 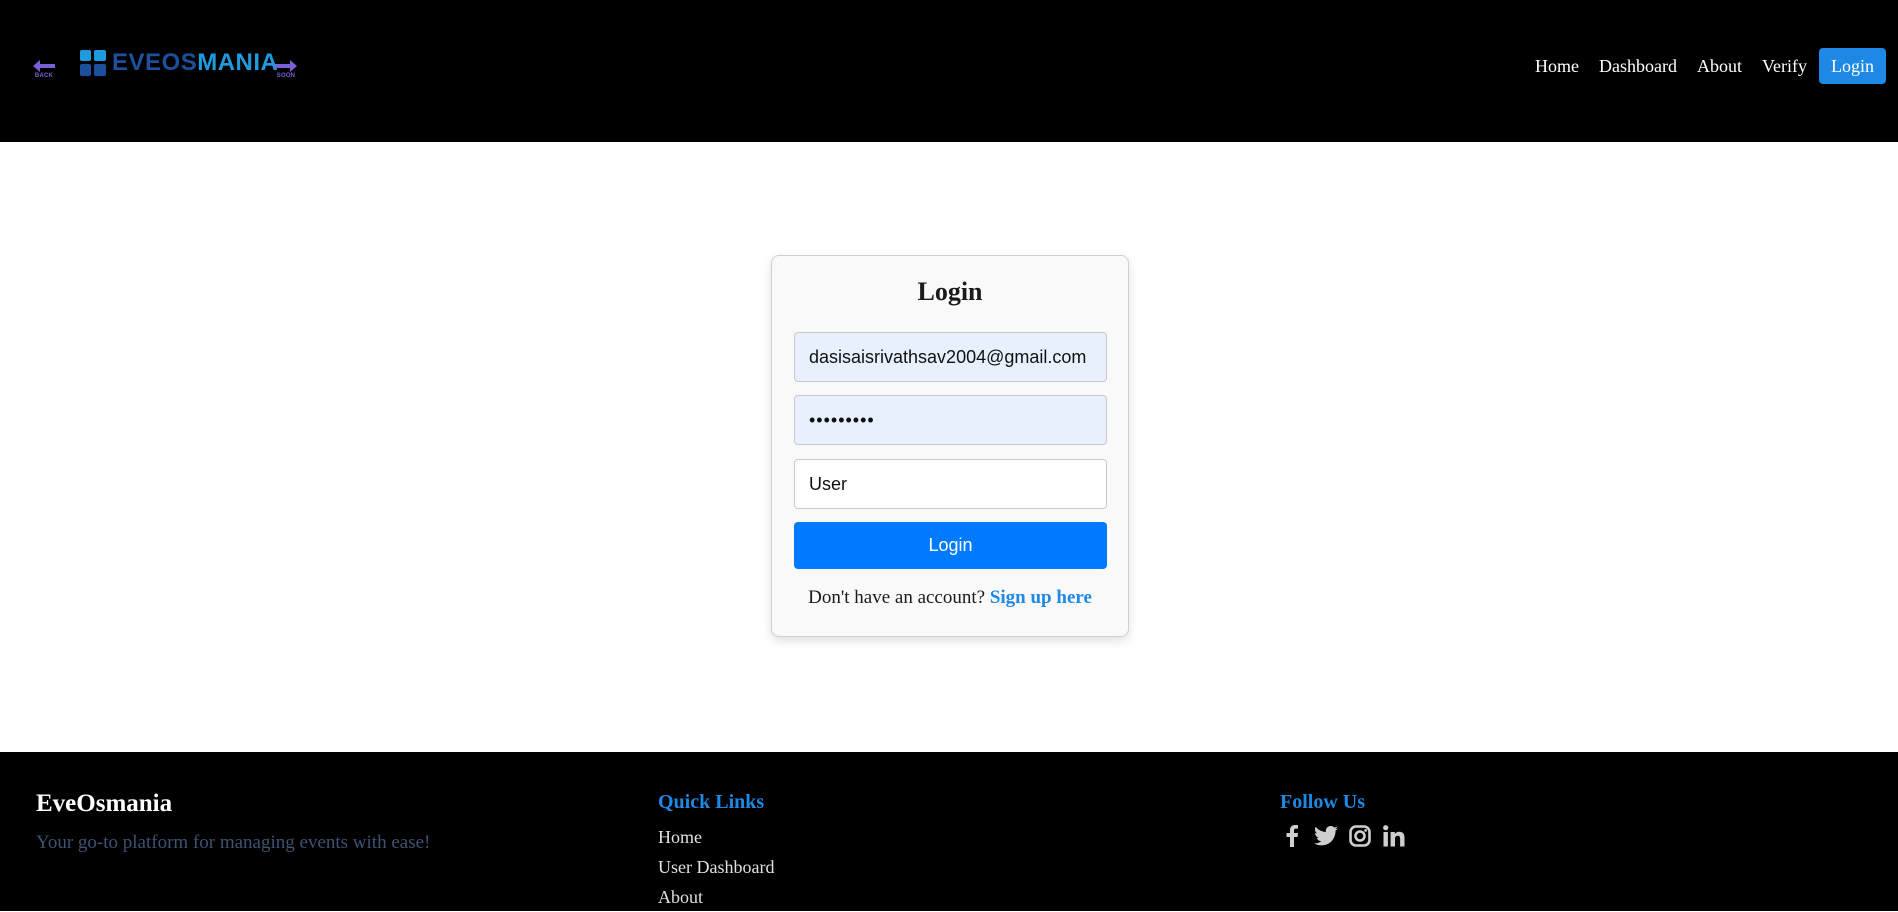 I want to click on facebook-icon, so click(x=1292, y=836).